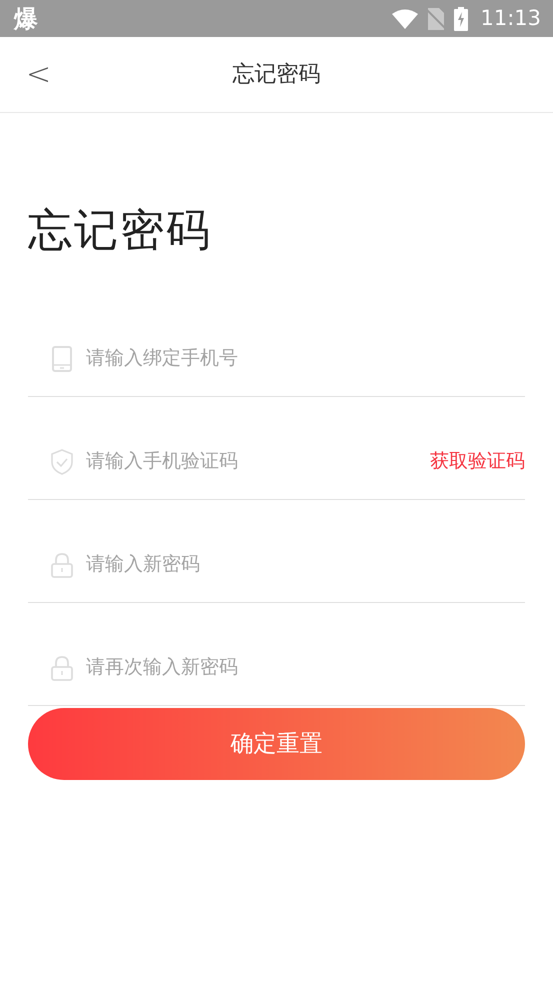 This screenshot has width=553, height=983. Describe the element at coordinates (477, 460) in the screenshot. I see `get-code-link: 获取验证码` at that location.